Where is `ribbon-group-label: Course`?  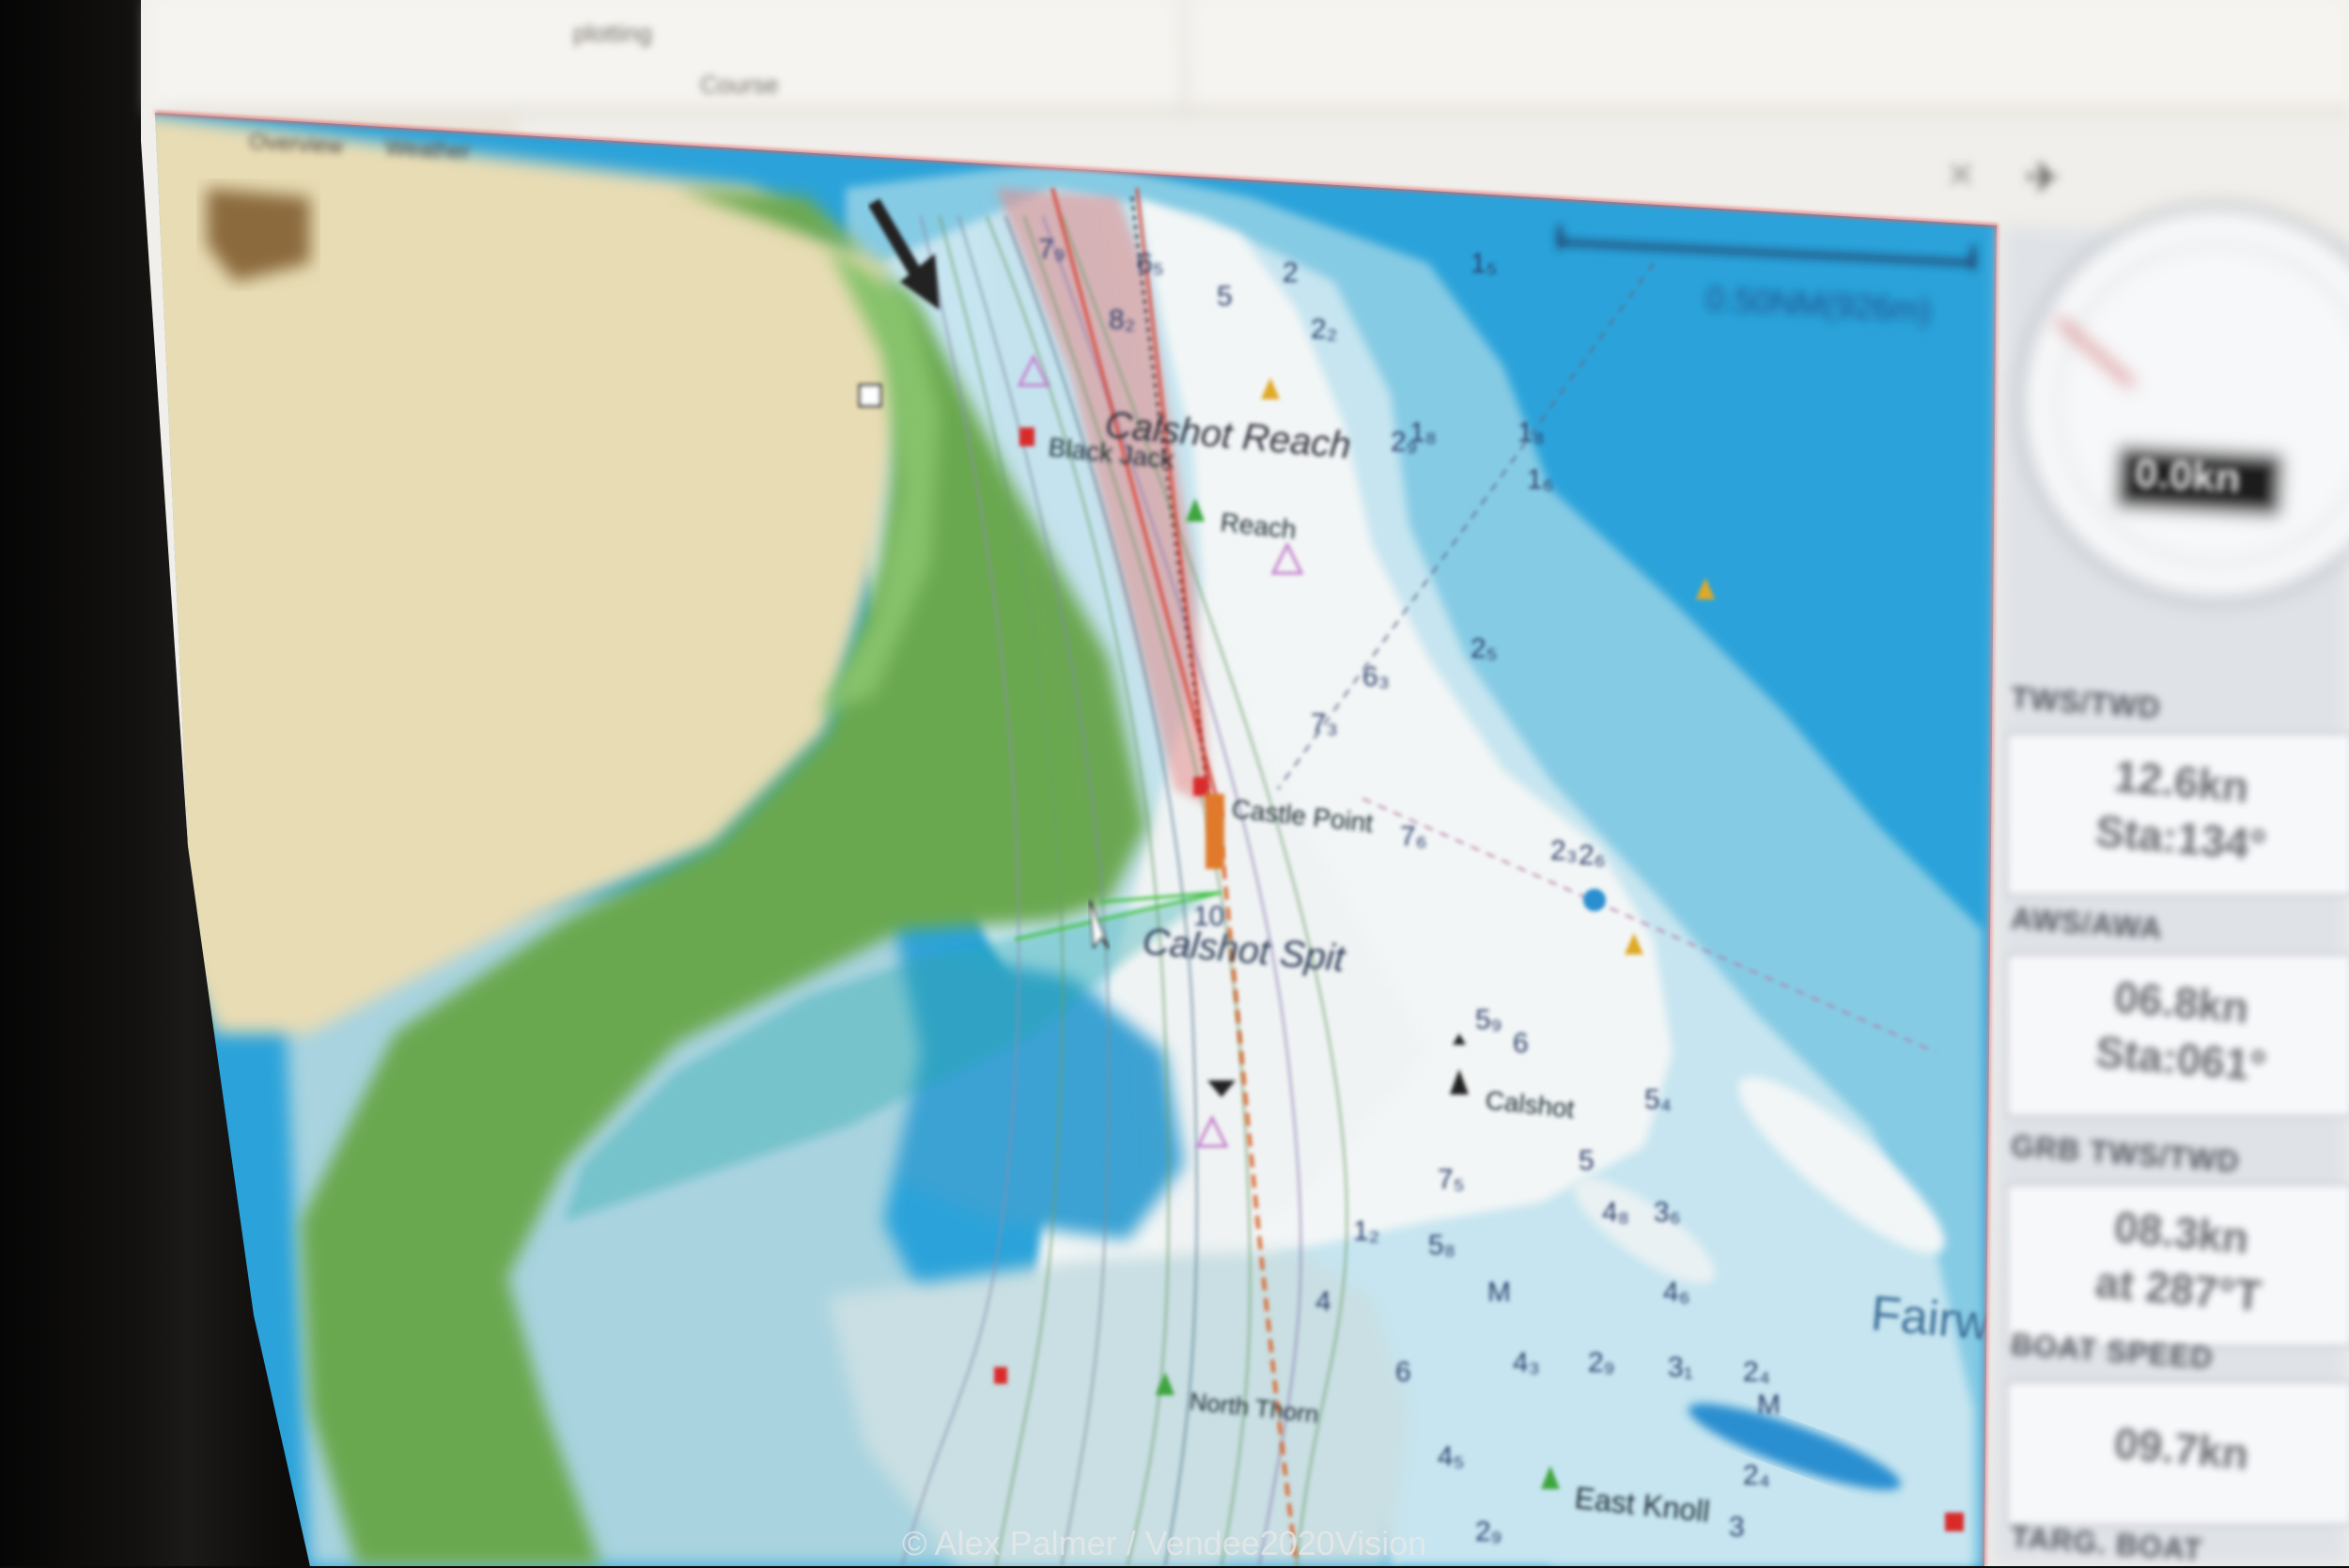 ribbon-group-label: Course is located at coordinates (739, 85).